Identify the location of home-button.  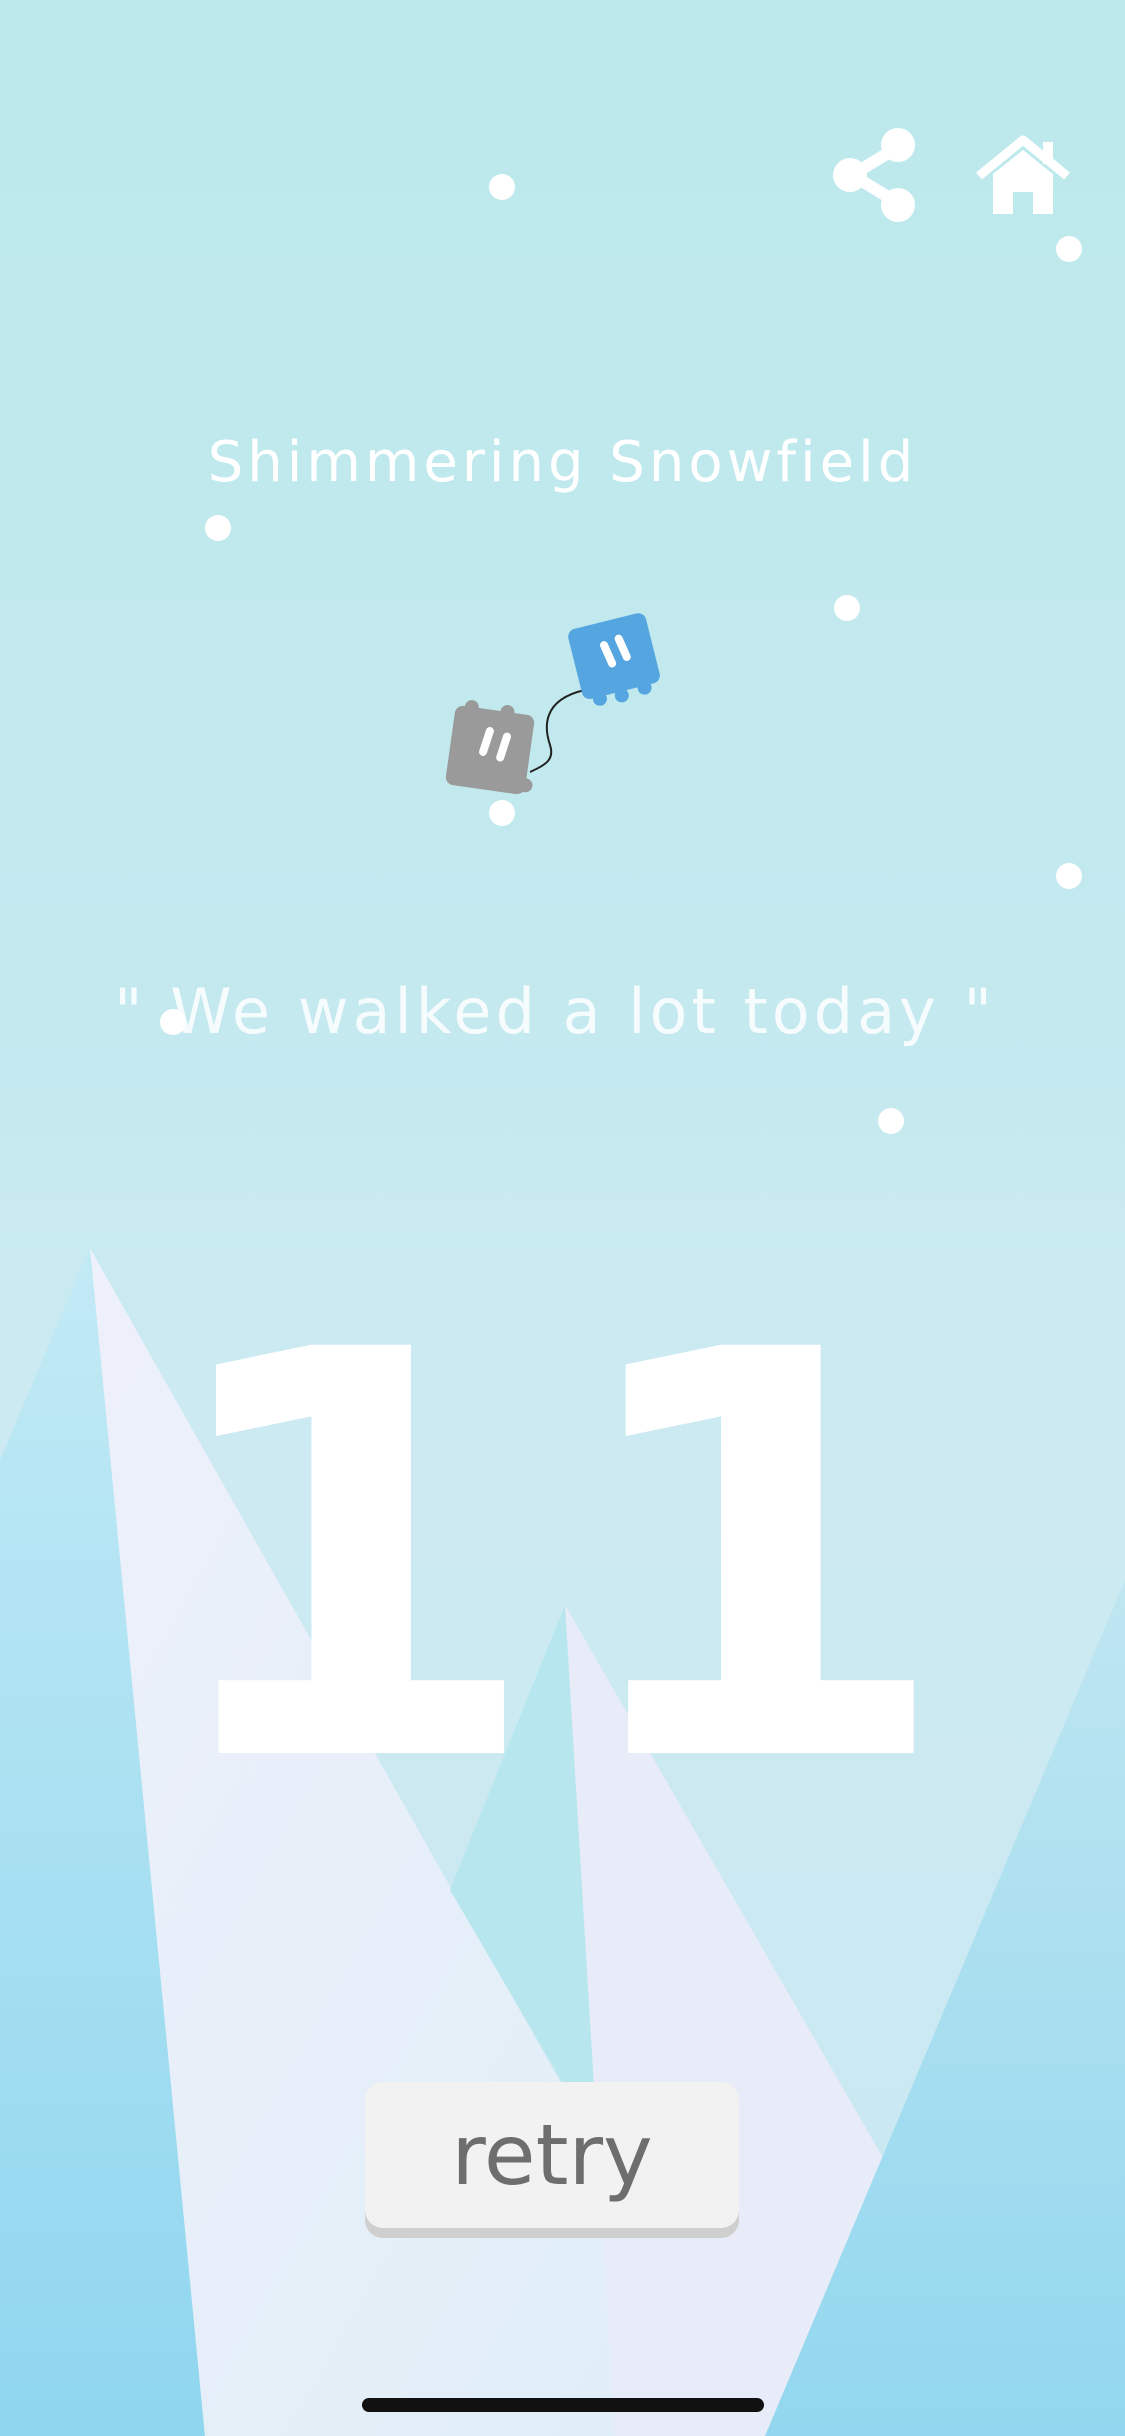
(1023, 175).